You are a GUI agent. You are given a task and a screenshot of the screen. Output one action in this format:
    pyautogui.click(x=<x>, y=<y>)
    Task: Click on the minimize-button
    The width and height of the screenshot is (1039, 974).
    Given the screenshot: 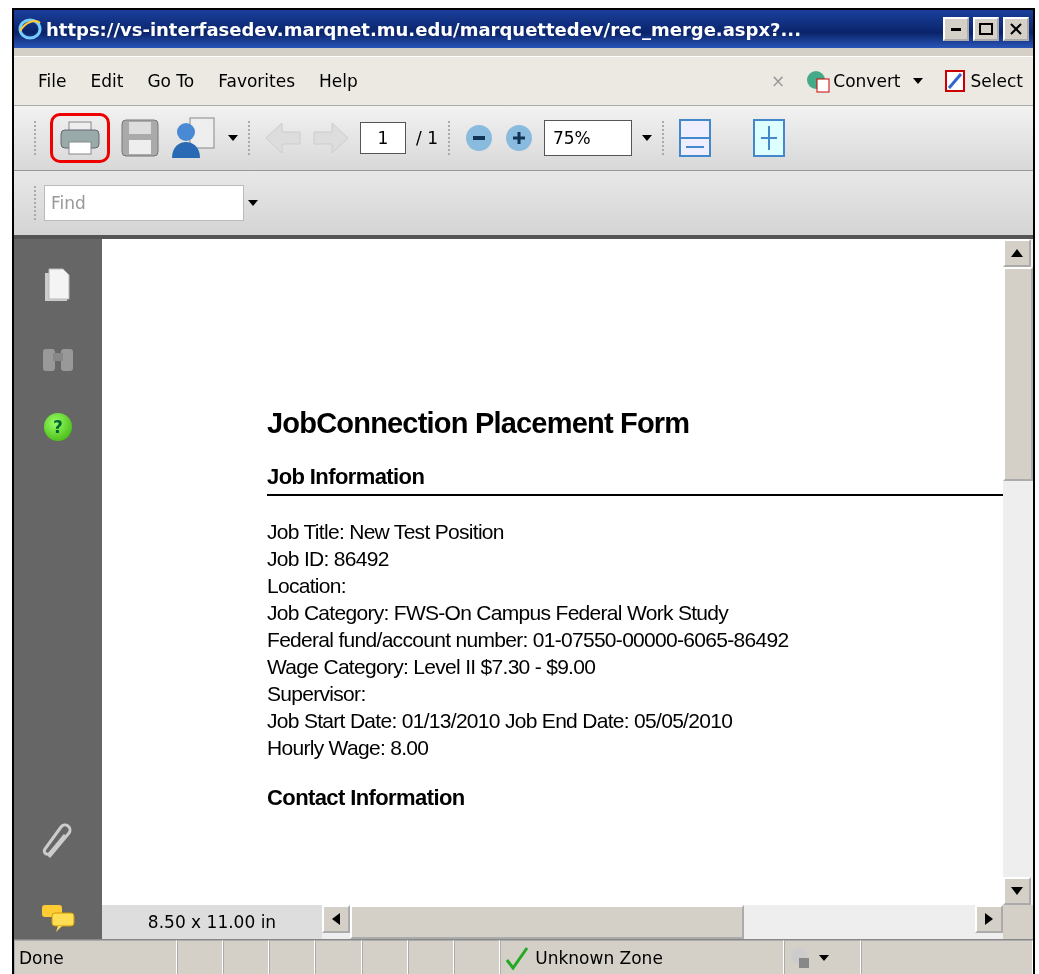 What is the action you would take?
    pyautogui.click(x=956, y=29)
    